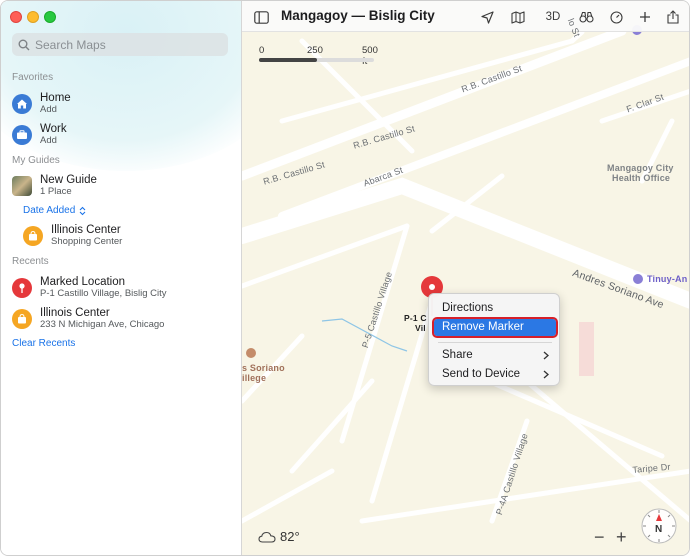  Describe the element at coordinates (290, 536) in the screenshot. I see `temperature: 82°` at that location.